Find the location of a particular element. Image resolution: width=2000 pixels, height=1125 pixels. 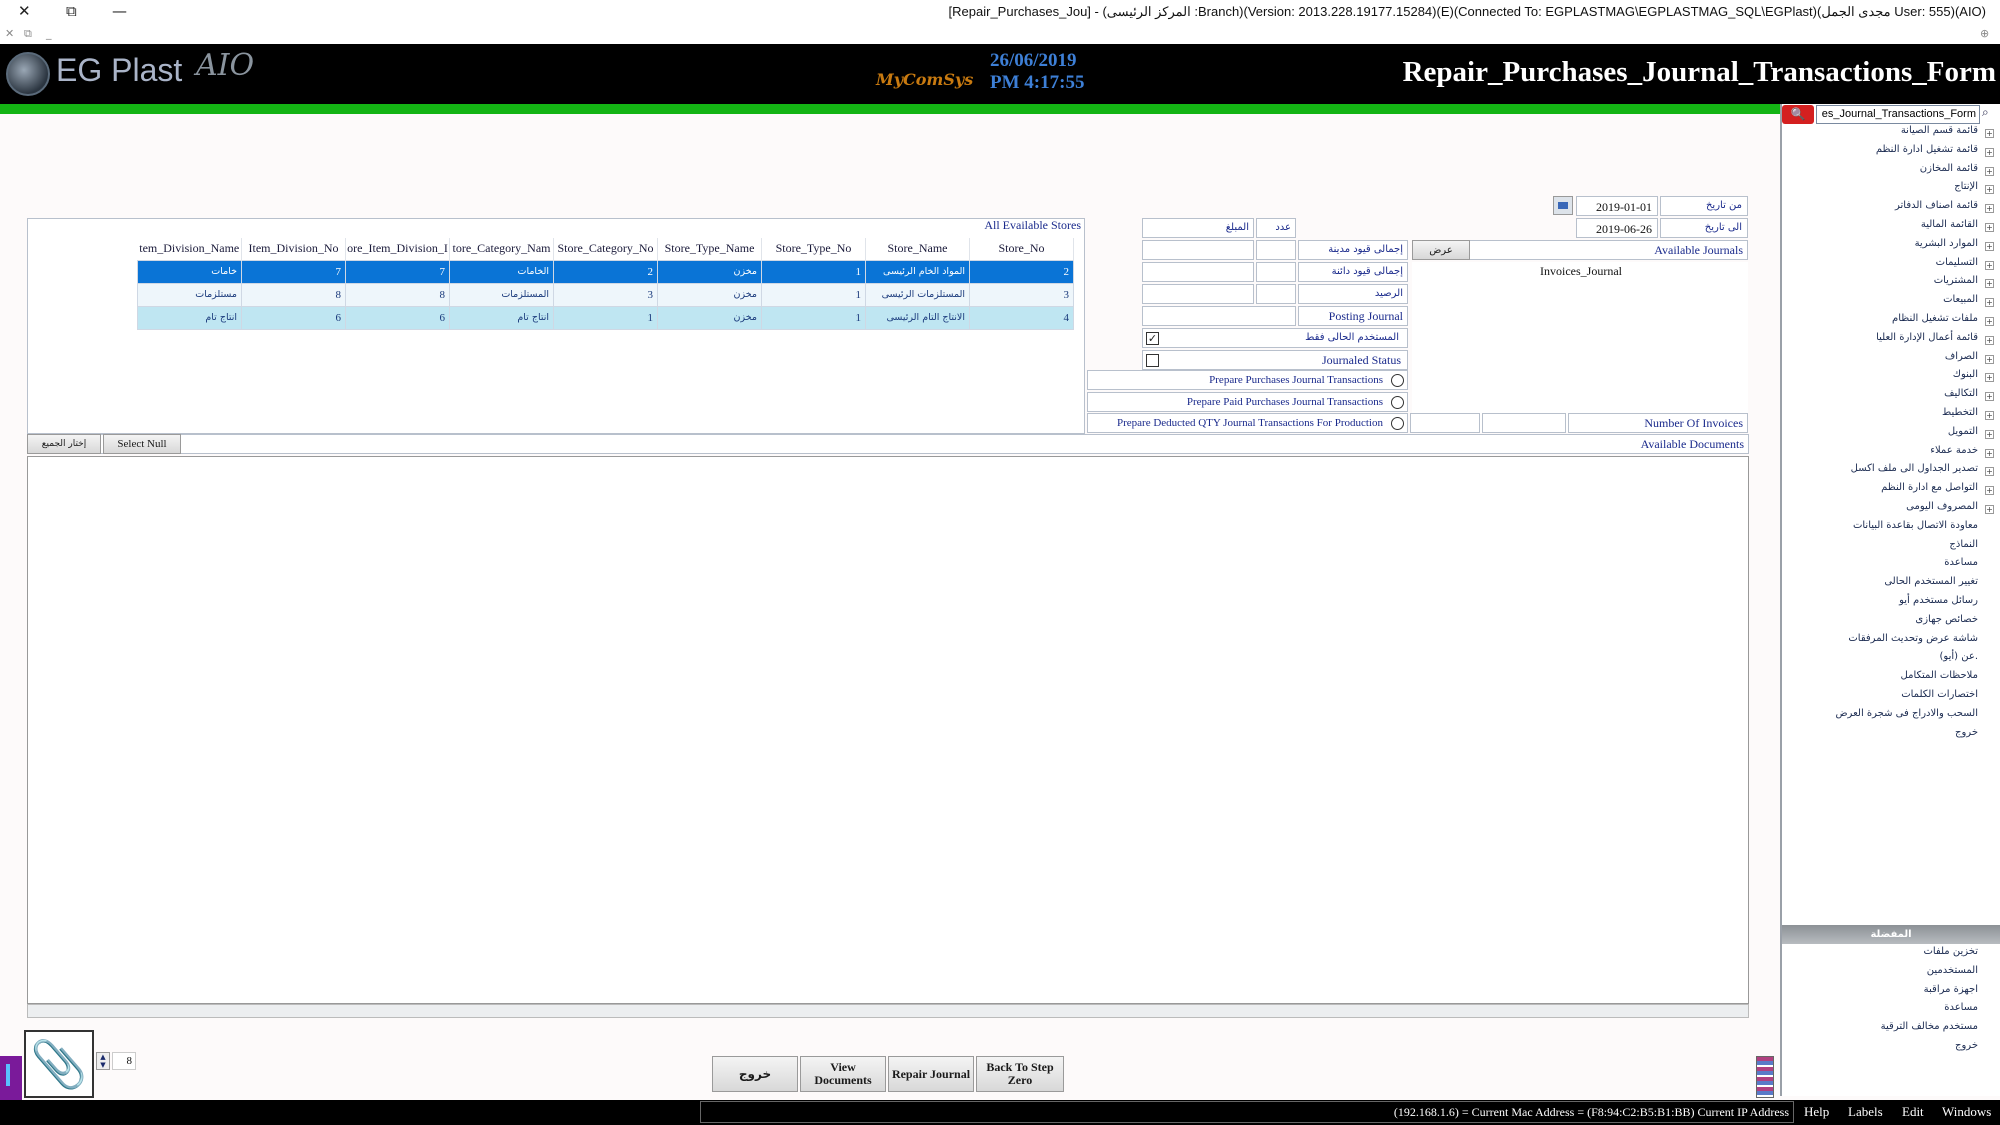

prepare-deducted-qty-radio is located at coordinates (1397, 423).